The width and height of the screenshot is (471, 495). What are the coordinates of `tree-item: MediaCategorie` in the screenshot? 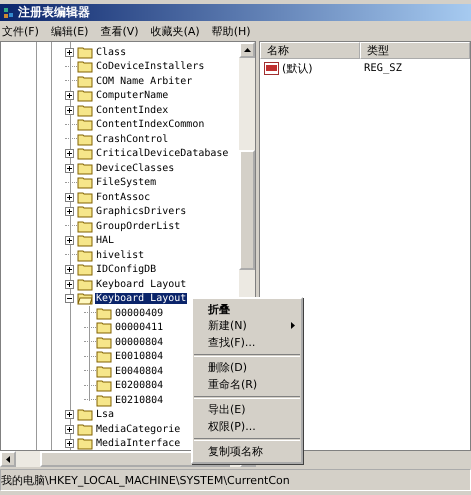 It's located at (138, 429).